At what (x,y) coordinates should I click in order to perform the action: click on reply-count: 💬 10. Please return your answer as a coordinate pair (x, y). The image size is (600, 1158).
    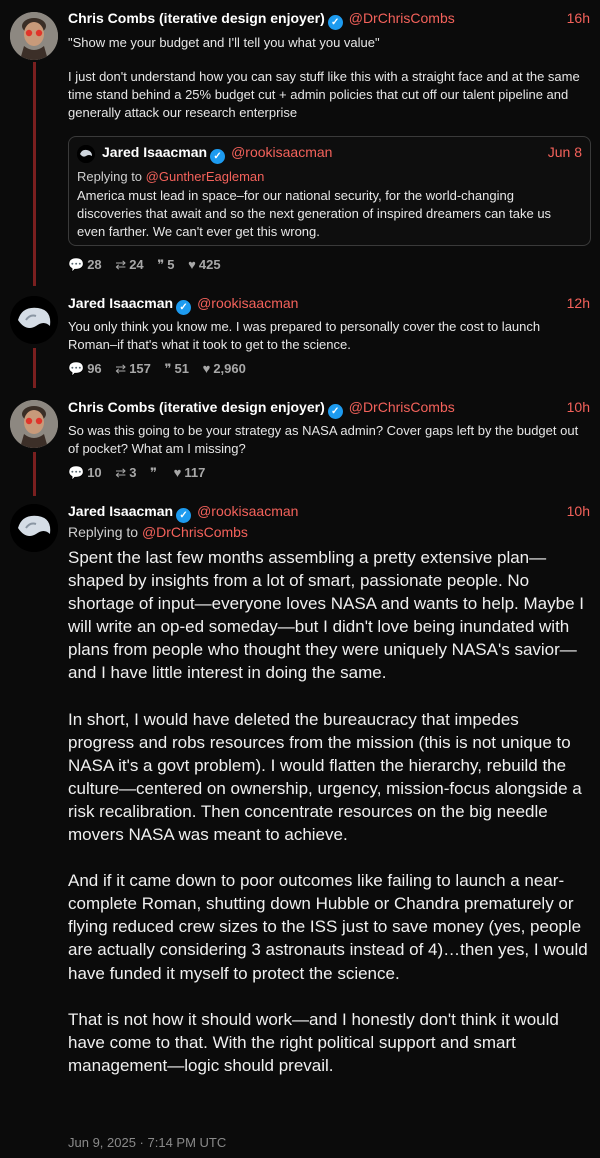
    Looking at the image, I should click on (85, 473).